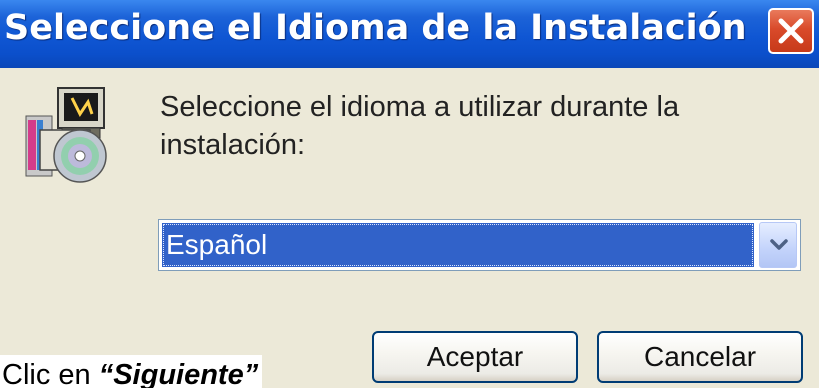 The image size is (819, 388). I want to click on dropdown-button, so click(778, 245).